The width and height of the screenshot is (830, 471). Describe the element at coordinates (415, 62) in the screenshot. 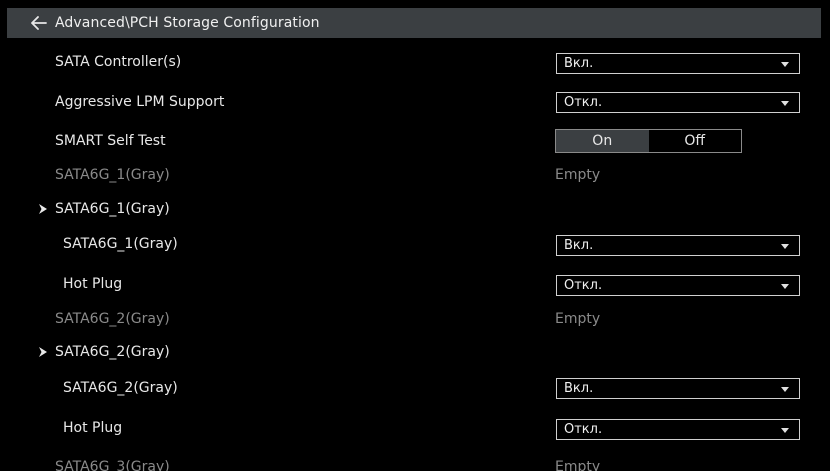

I see `setting-row-sata-controller: SATA Controller(s) Вкл.` at that location.